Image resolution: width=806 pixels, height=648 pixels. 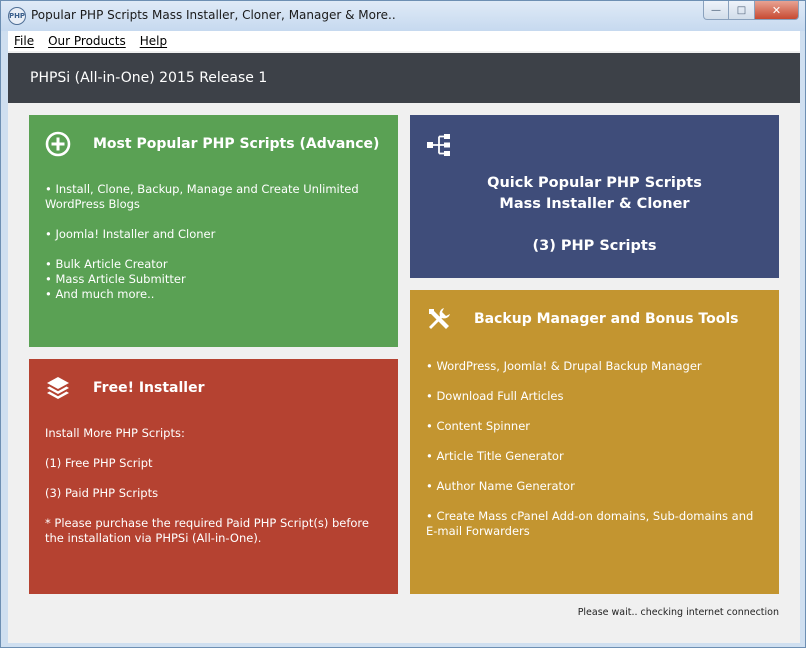 I want to click on sitemap-icon, so click(x=439, y=147).